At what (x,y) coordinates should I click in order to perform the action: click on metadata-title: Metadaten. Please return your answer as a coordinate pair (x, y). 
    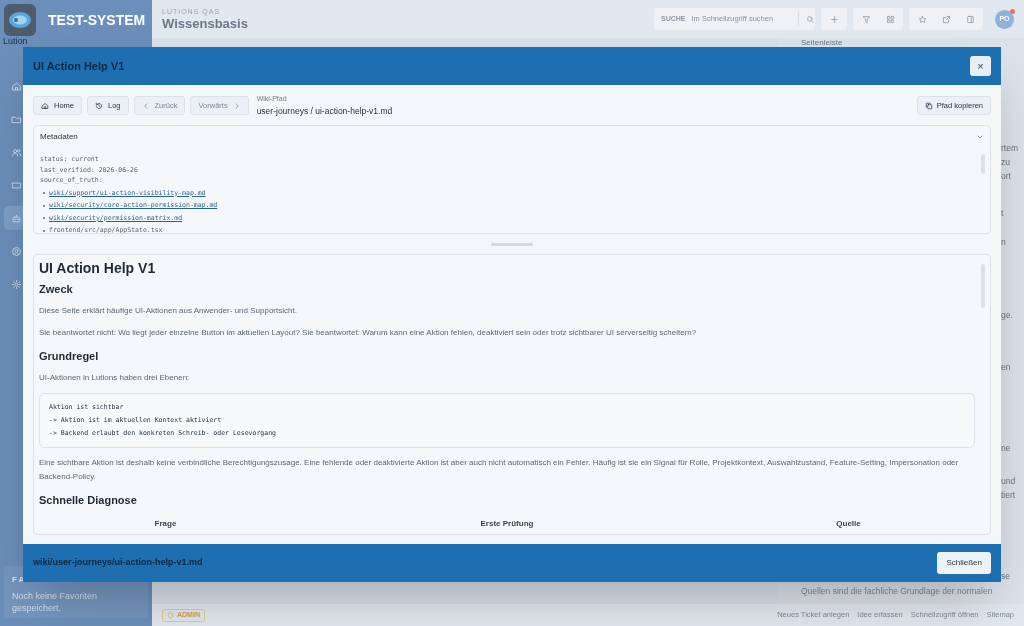
    Looking at the image, I should click on (59, 137).